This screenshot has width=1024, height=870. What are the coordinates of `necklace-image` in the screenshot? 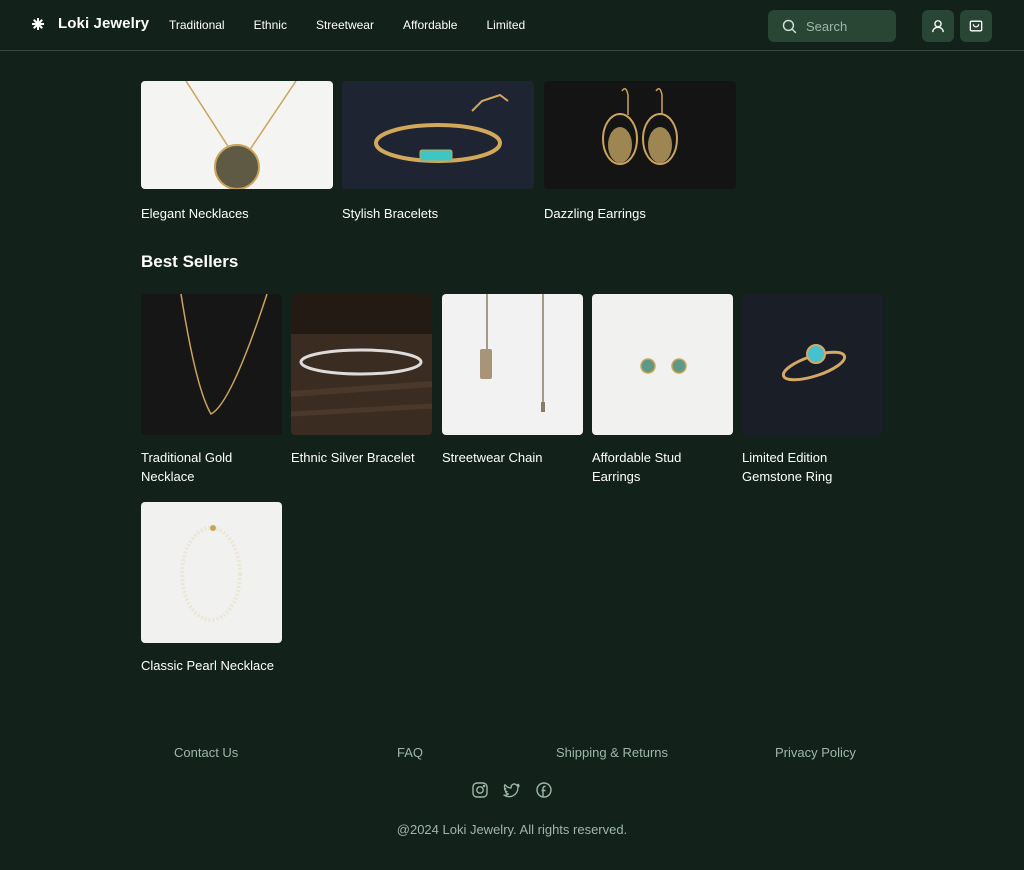 It's located at (237, 135).